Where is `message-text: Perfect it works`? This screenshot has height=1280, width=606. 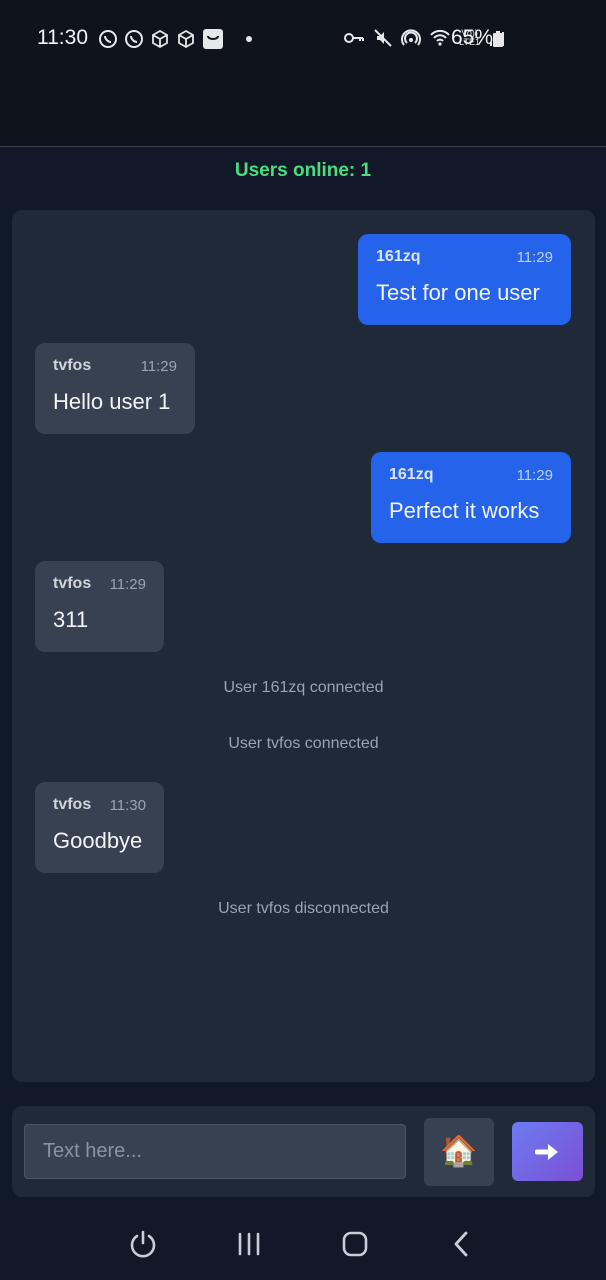 message-text: Perfect it works is located at coordinates (464, 510).